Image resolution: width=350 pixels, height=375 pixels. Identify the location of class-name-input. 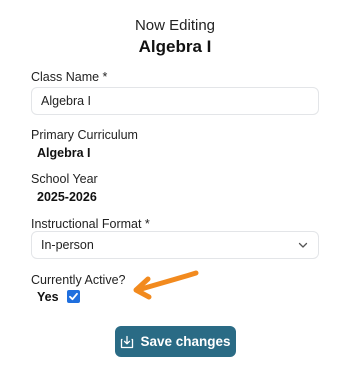
(175, 101).